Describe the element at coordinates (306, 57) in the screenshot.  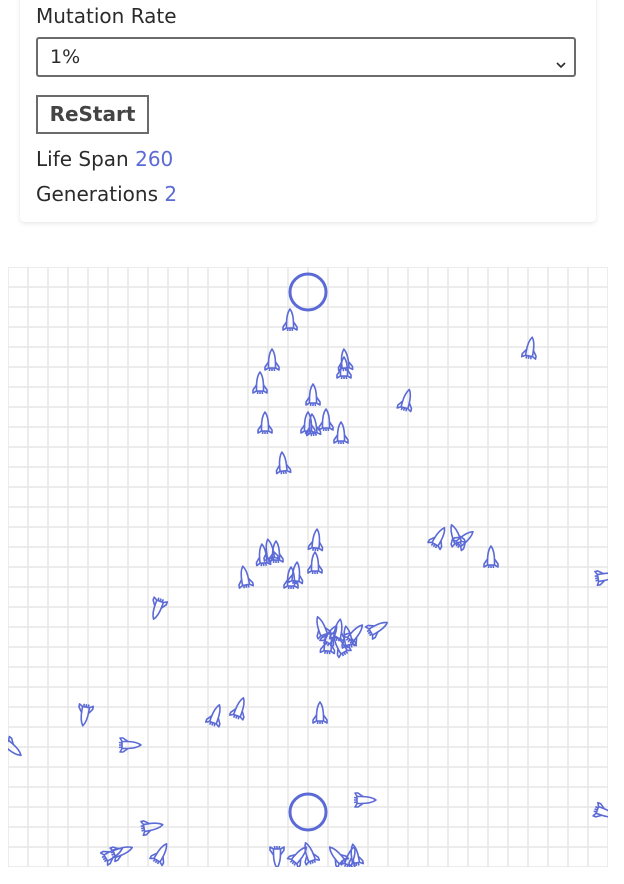
I see `mutation-rate-select: 1%` at that location.